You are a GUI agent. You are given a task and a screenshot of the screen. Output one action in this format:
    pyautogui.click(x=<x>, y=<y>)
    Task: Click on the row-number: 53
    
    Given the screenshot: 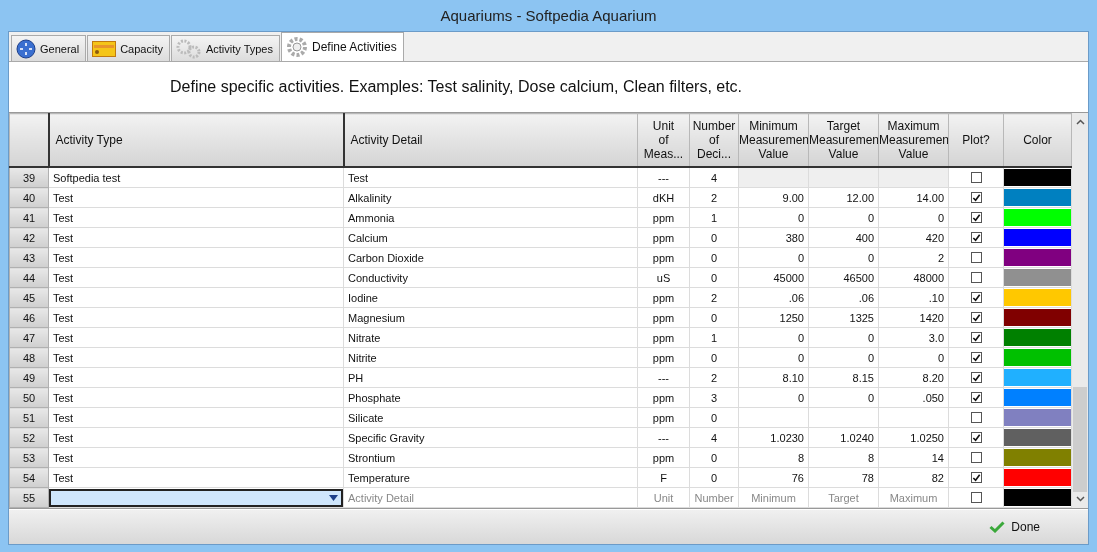 What is the action you would take?
    pyautogui.click(x=29, y=457)
    